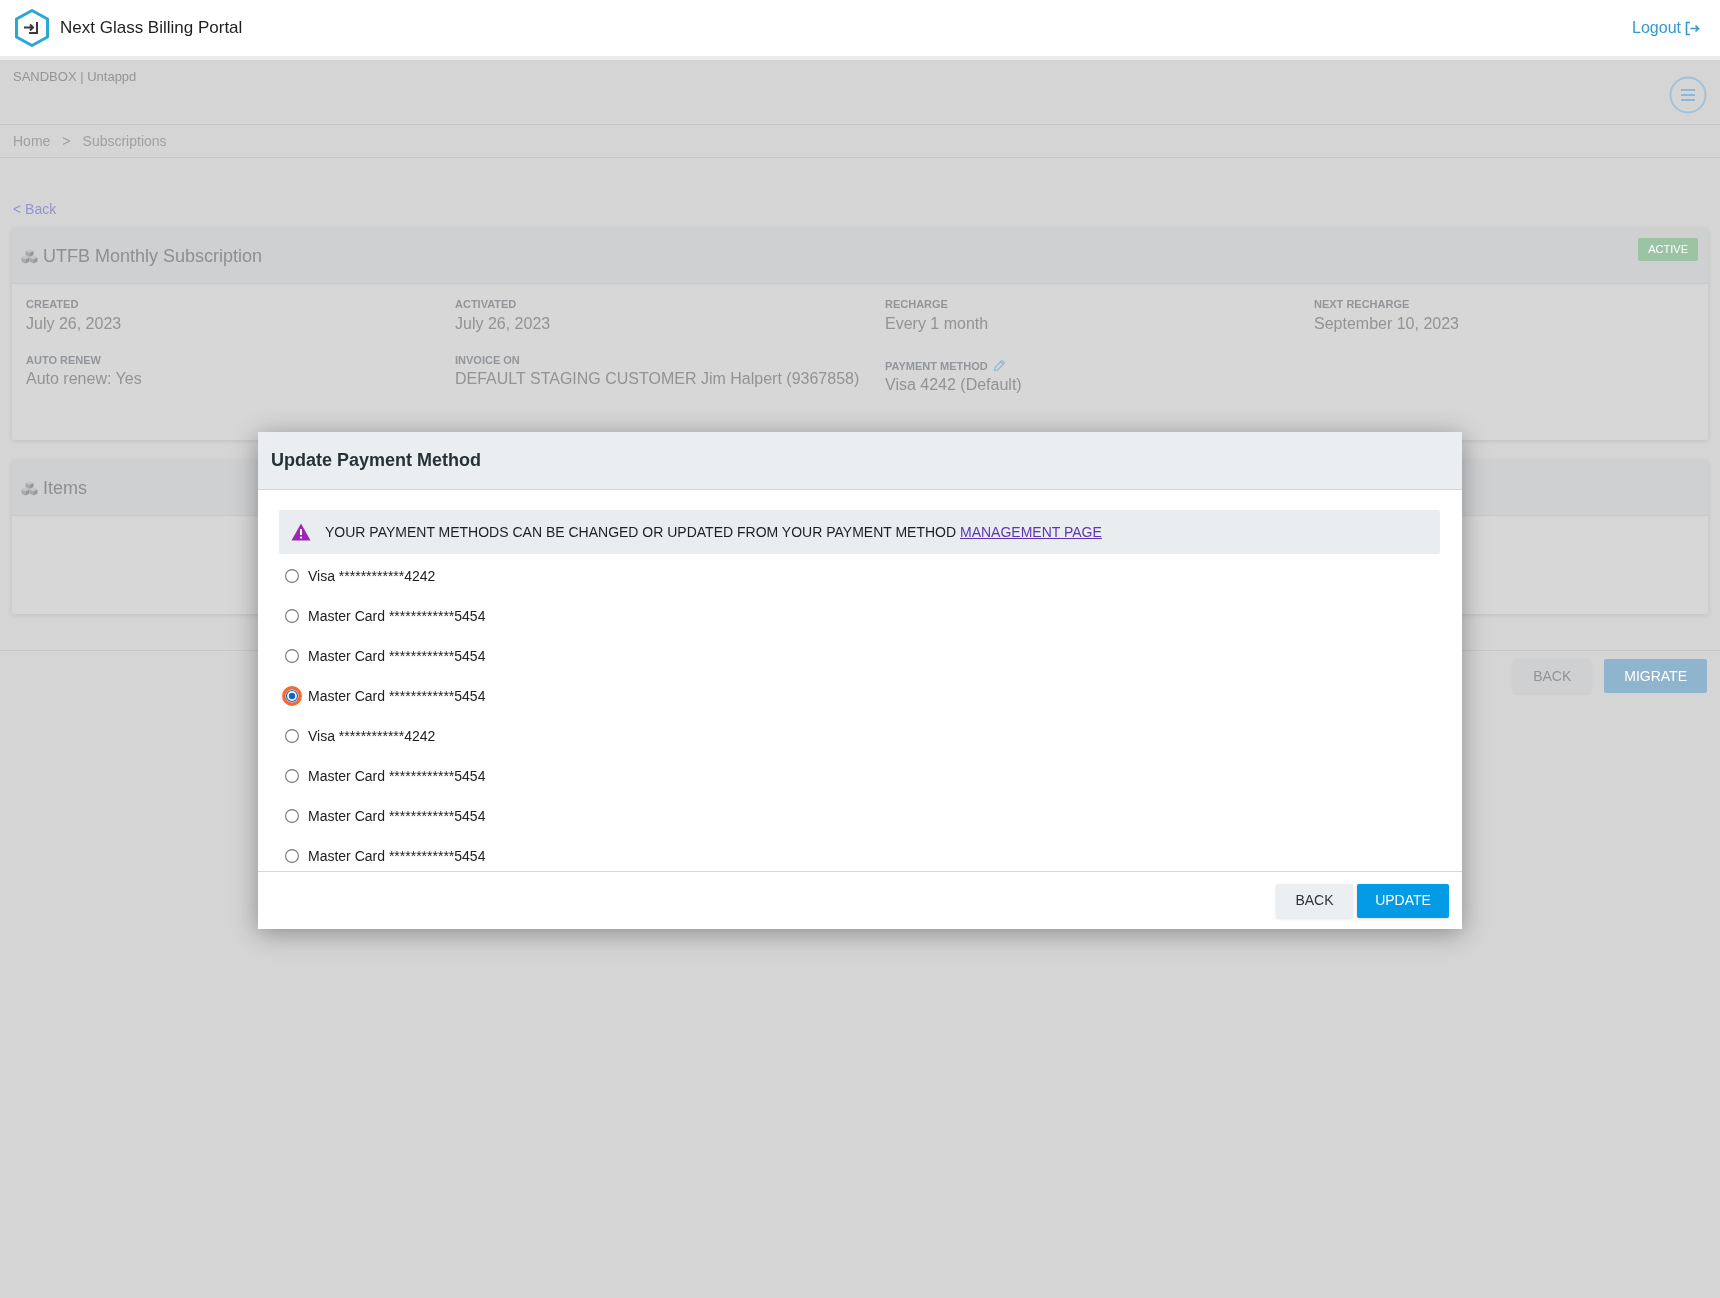 The height and width of the screenshot is (1298, 1720). Describe the element at coordinates (658, 379) in the screenshot. I see `field-value: DEFAULT STAGING CUSTOMER Jim Halpert (9367858)` at that location.